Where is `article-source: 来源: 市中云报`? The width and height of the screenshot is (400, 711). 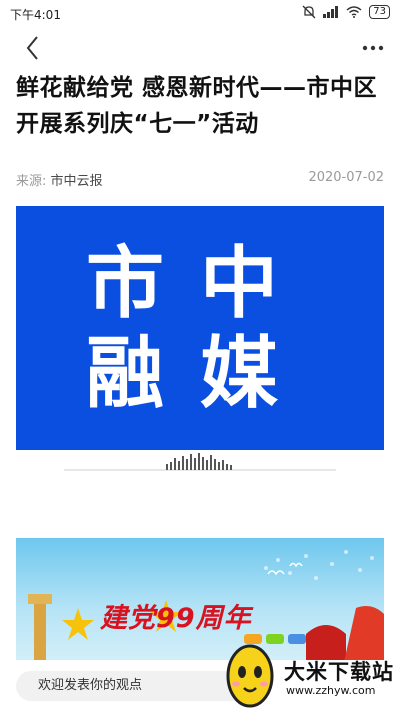
article-source: 来源: 市中云报 is located at coordinates (59, 179).